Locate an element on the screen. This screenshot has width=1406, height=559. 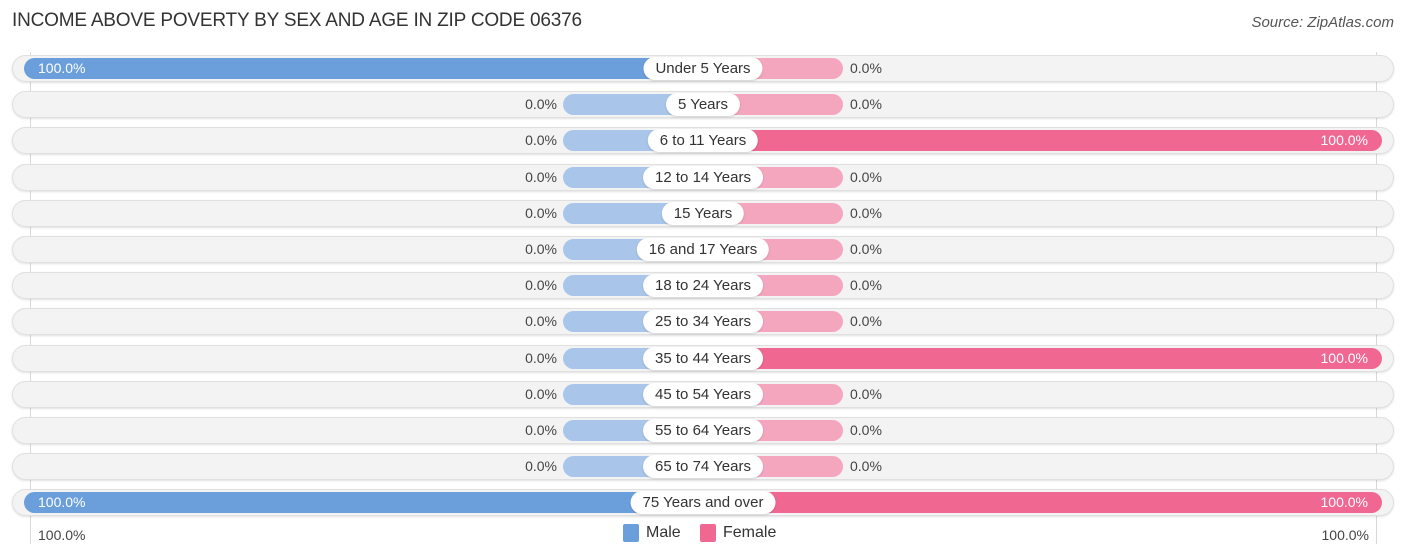
legend-item-female: Female is located at coordinates (738, 533).